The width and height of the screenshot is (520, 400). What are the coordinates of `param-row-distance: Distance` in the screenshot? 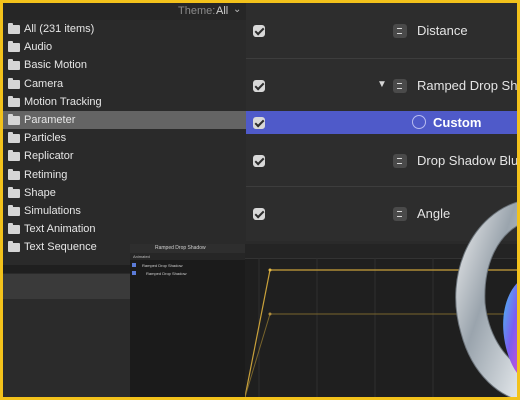 It's located at (381, 31).